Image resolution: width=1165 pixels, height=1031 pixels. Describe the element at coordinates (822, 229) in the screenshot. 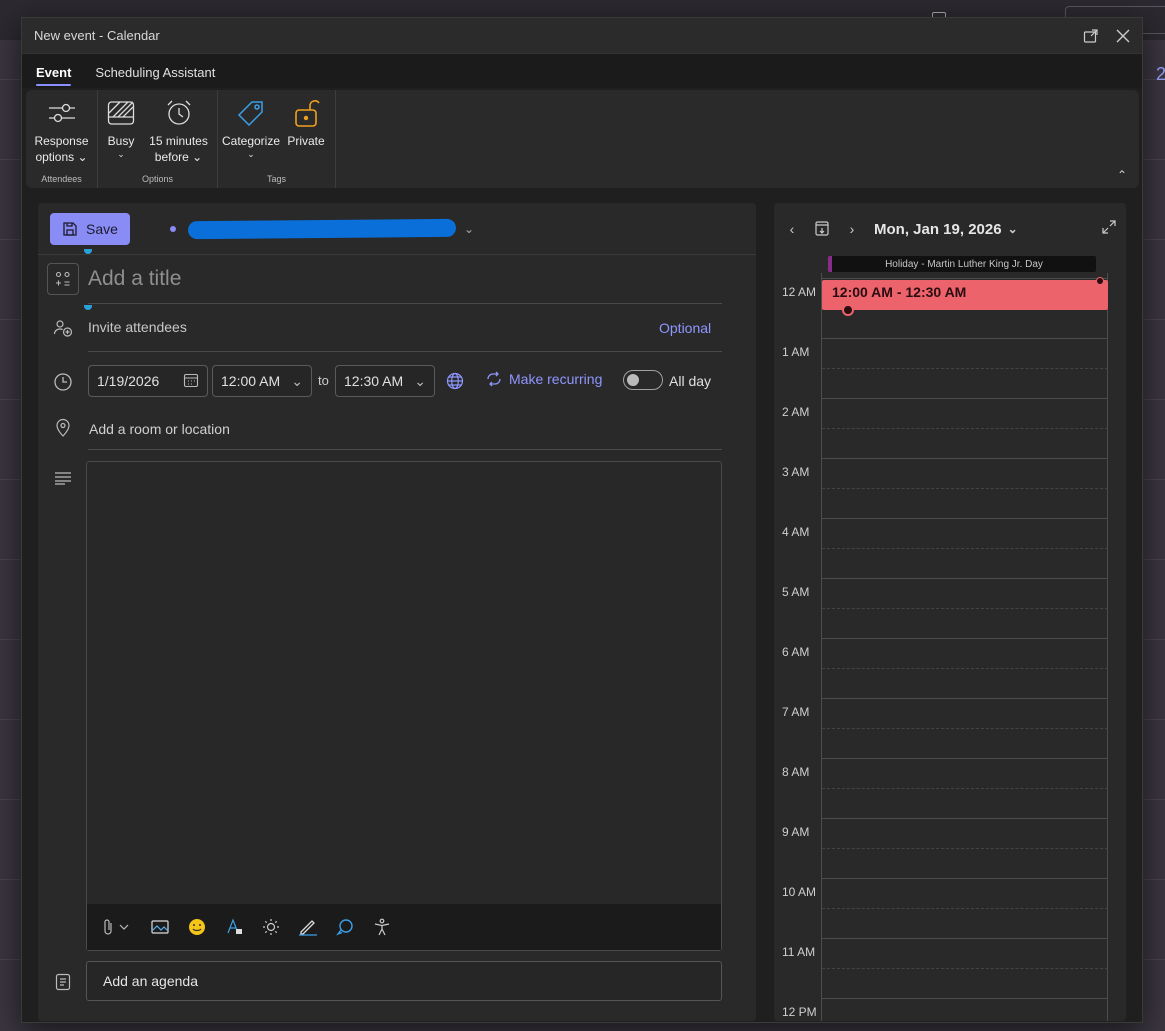

I see `go-to-today-icon` at that location.